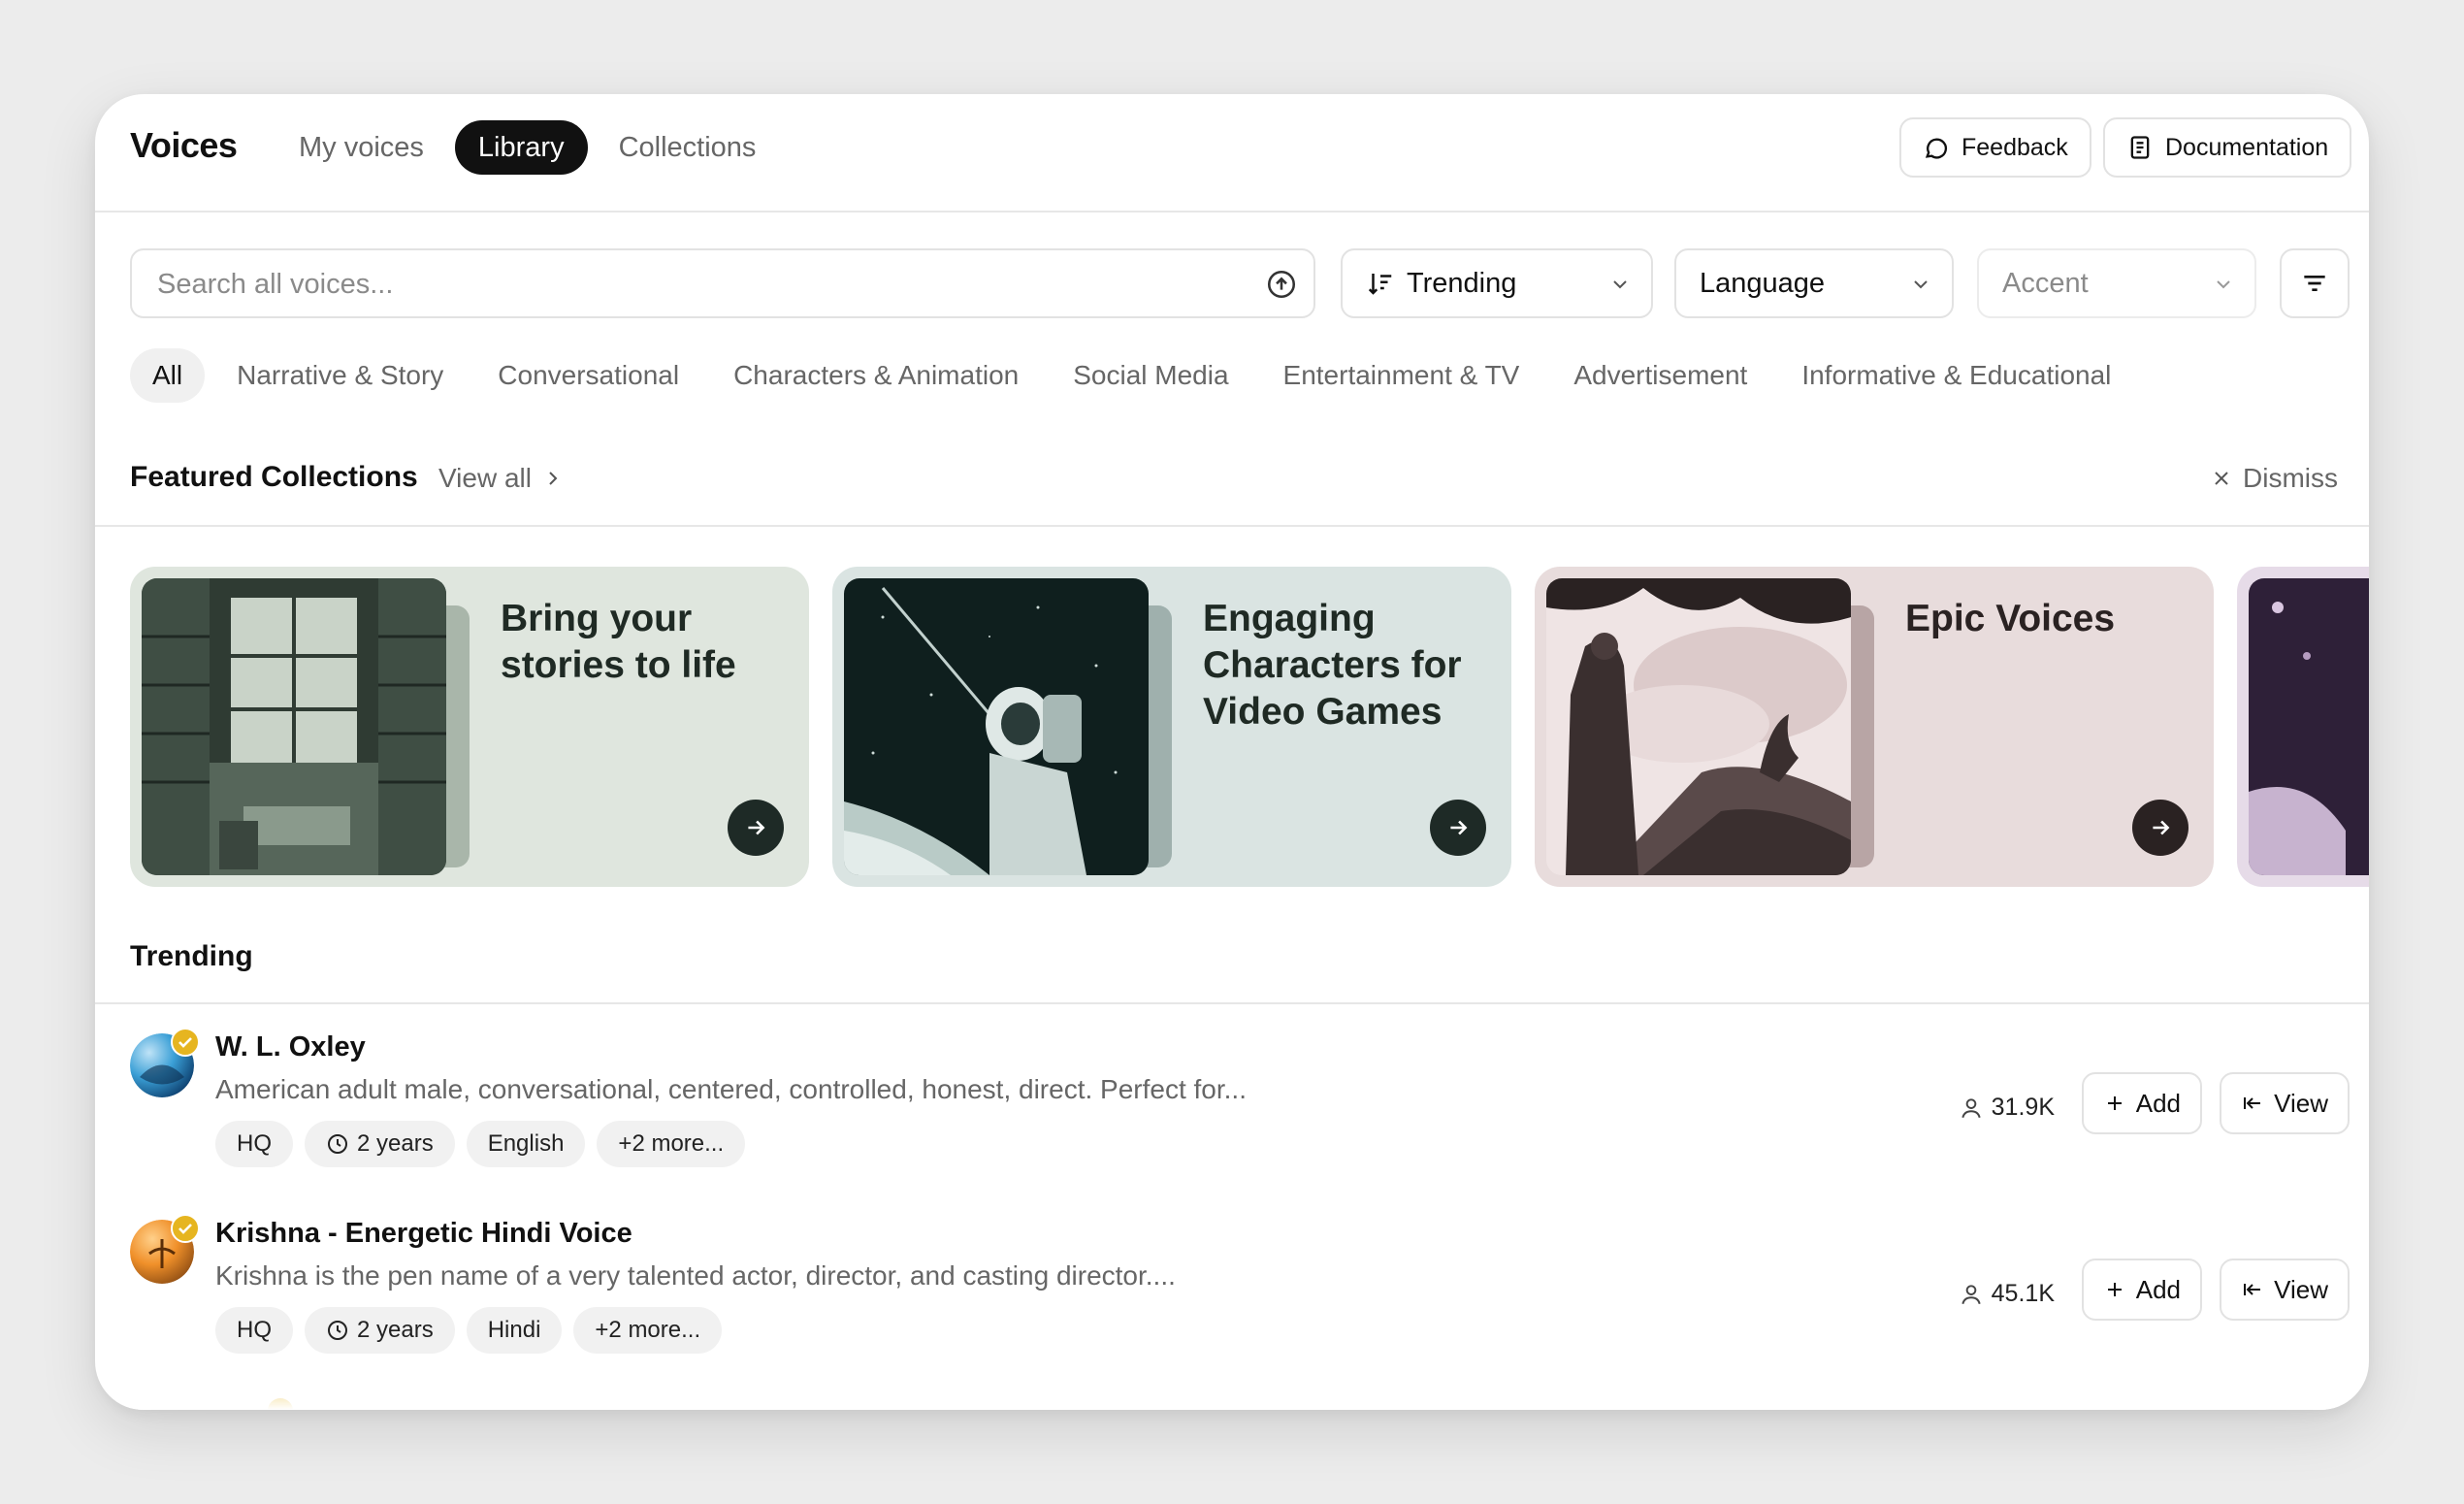  Describe the element at coordinates (553, 478) in the screenshot. I see `chevron-right-icon` at that location.